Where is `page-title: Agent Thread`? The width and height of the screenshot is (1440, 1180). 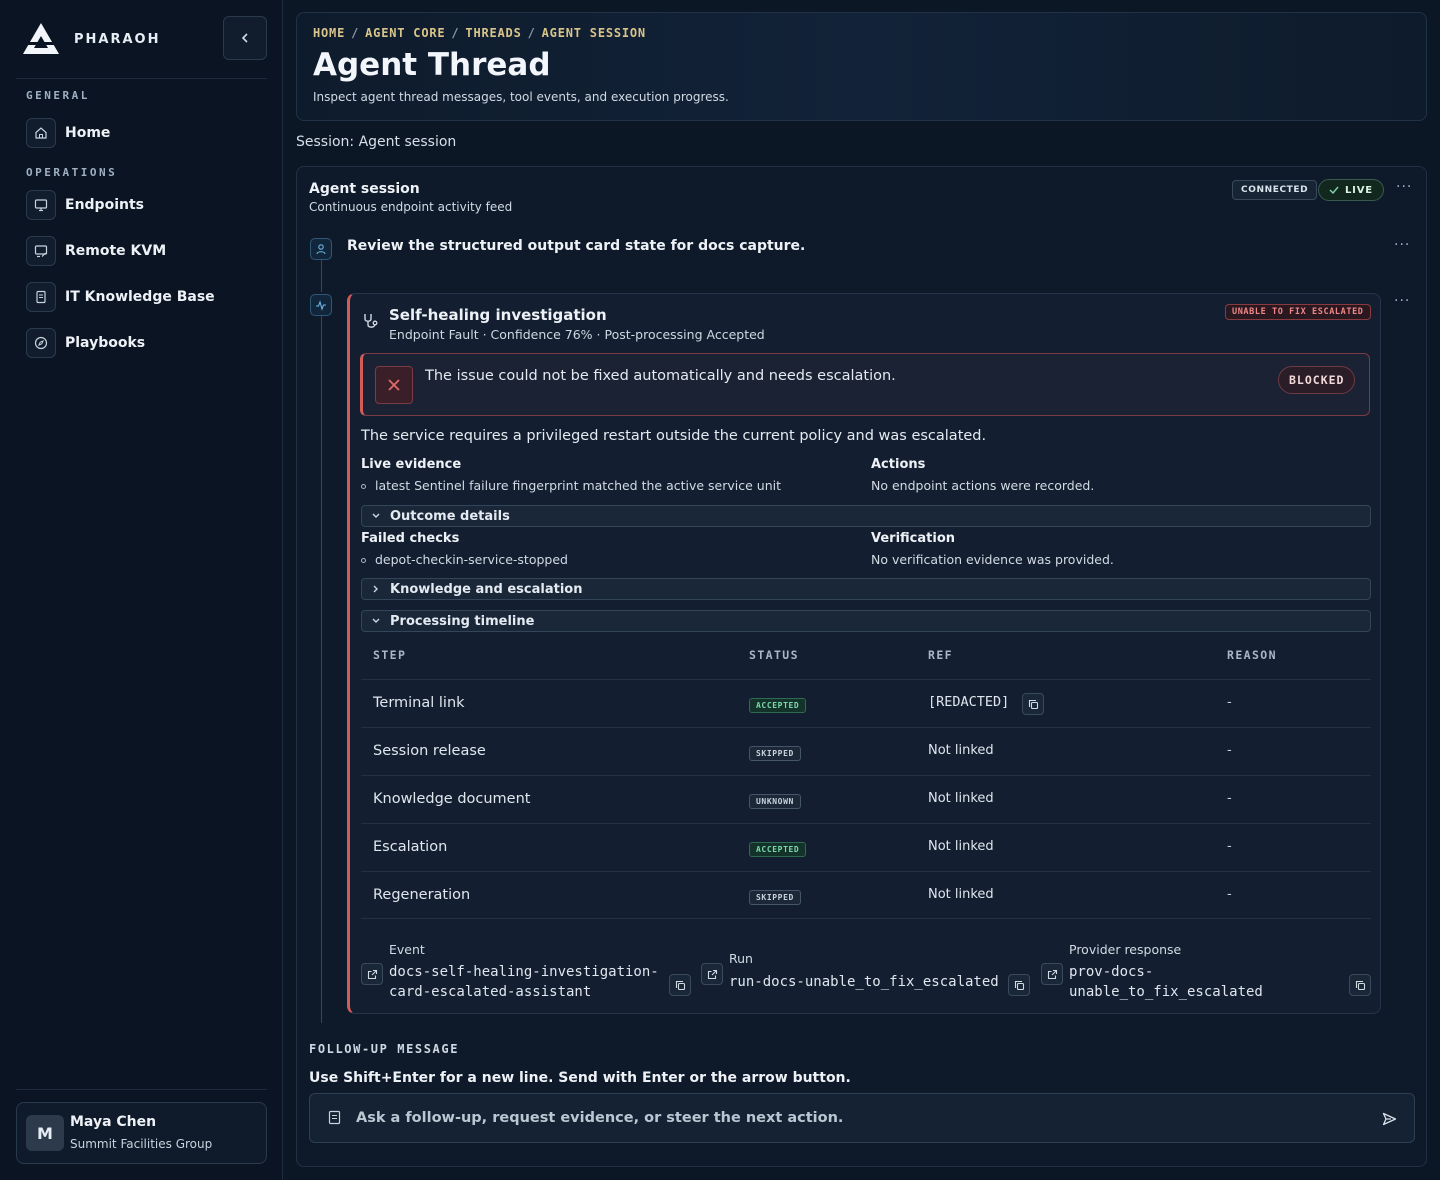 page-title: Agent Thread is located at coordinates (432, 65).